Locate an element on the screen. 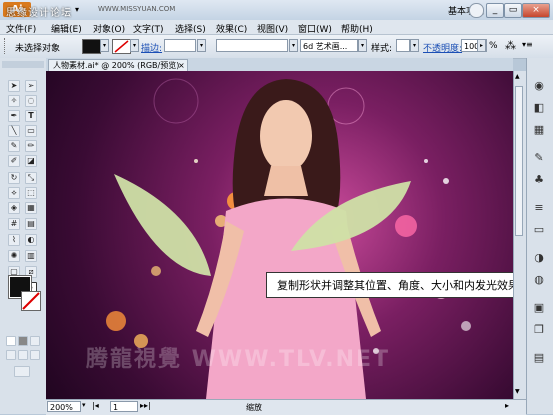  pen-tool-icon: ✒ is located at coordinates (14, 116).